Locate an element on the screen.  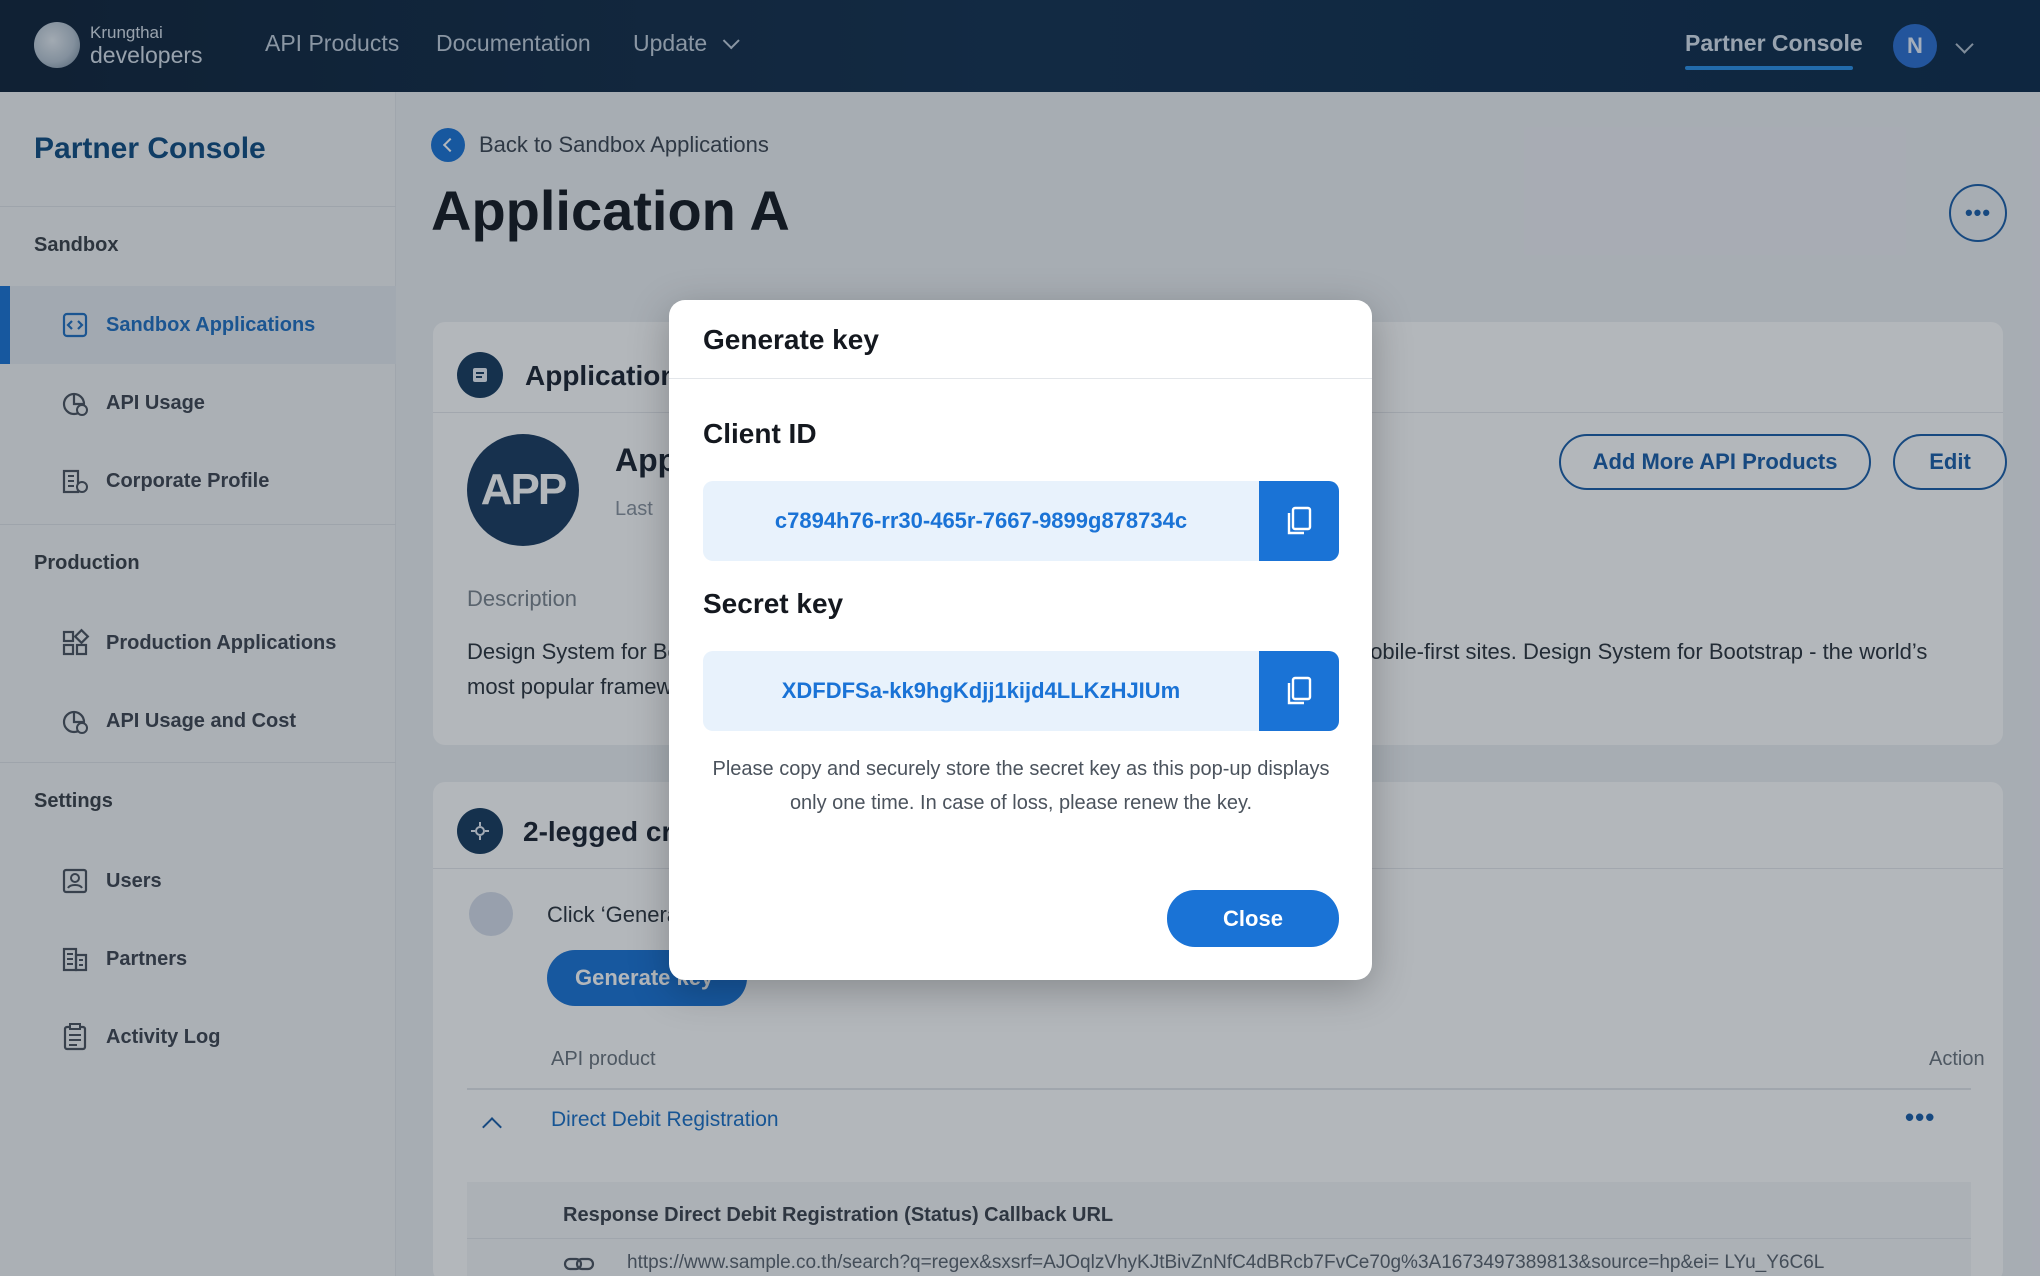
client-id-label: Client ID is located at coordinates (760, 433).